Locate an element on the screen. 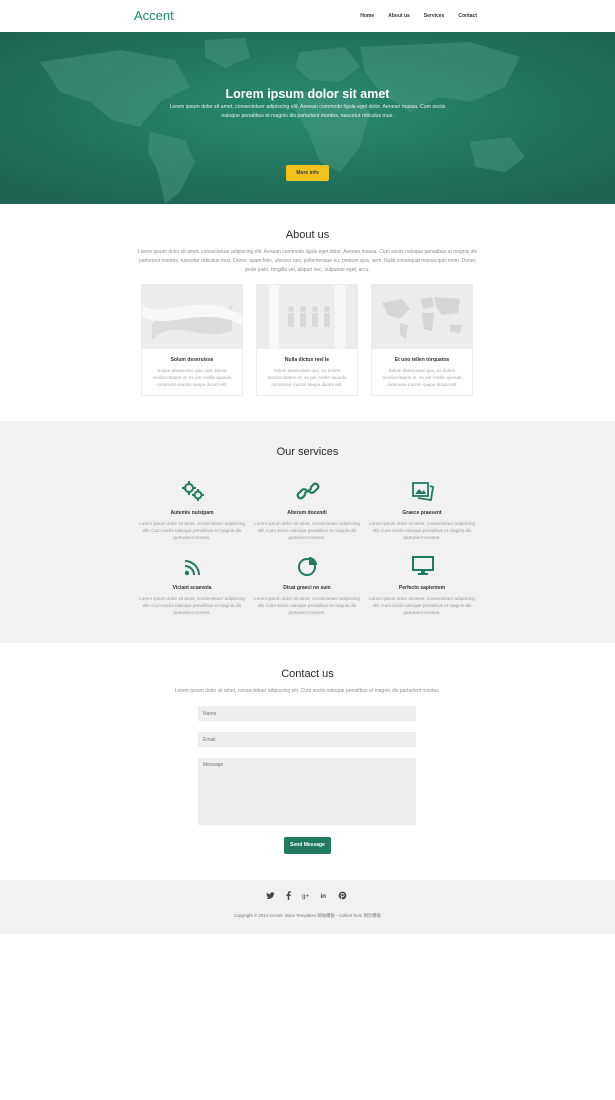  google-plus-icon: g+ is located at coordinates (306, 895).